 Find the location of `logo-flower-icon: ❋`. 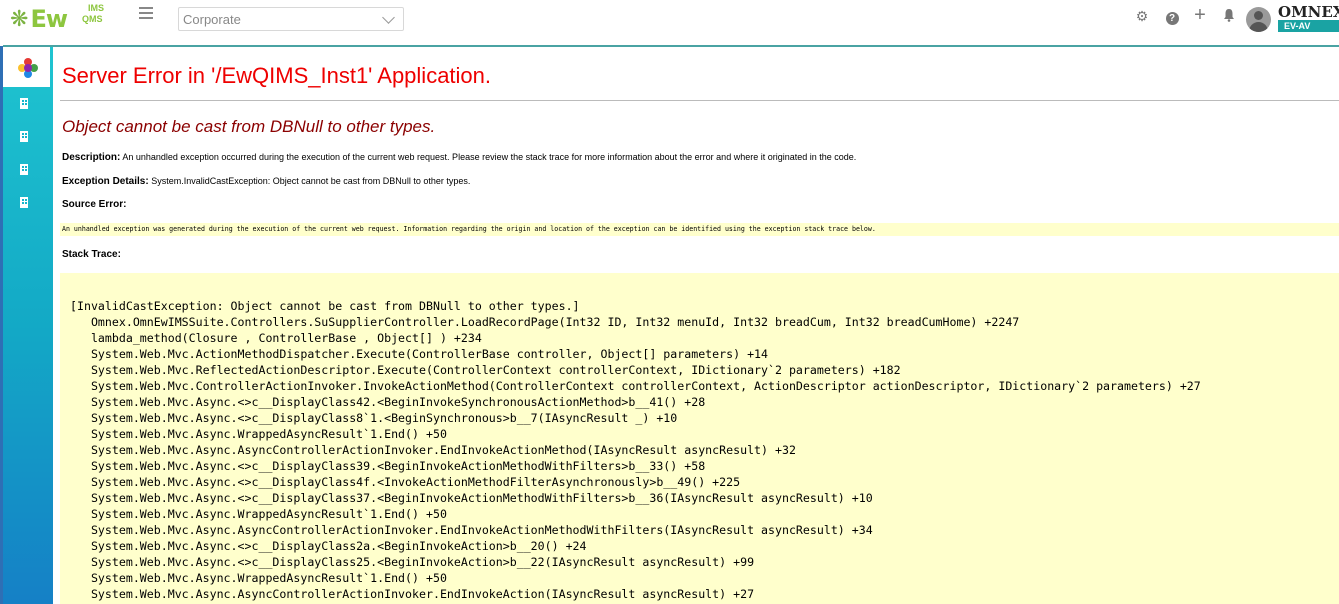

logo-flower-icon: ❋ is located at coordinates (19, 18).